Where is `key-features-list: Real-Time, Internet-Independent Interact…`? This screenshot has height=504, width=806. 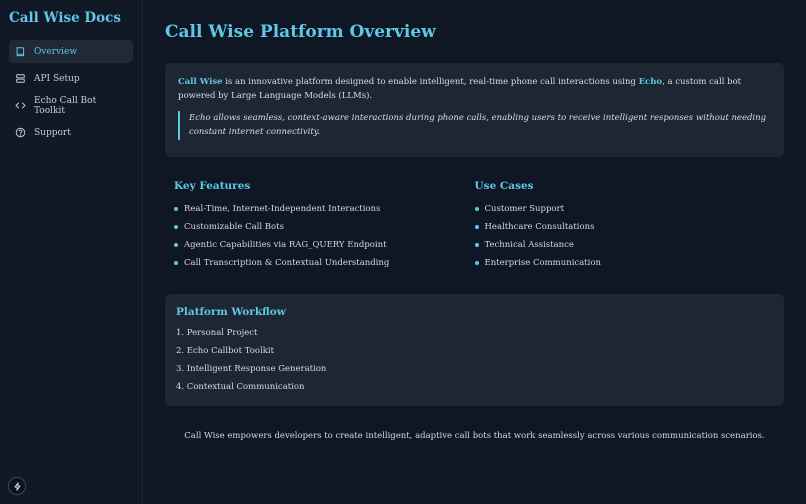
key-features-list: Real-Time, Internet-Independent Interact… is located at coordinates (324, 236).